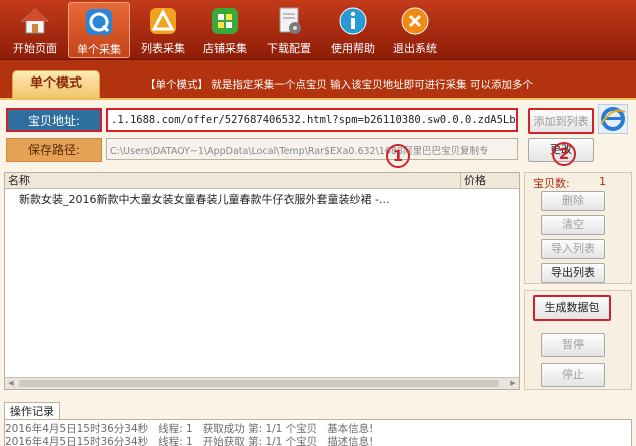  I want to click on import-list-button: 导入列表, so click(573, 249).